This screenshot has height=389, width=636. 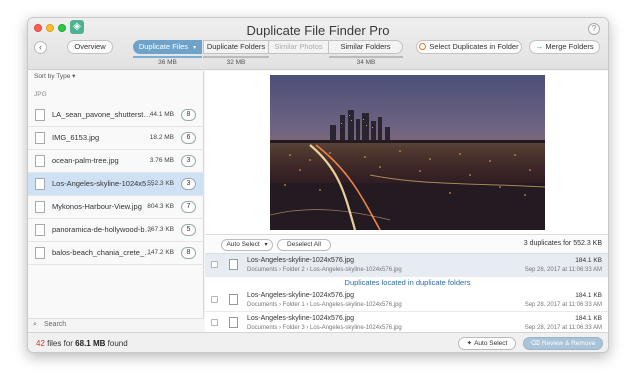 What do you see at coordinates (539, 46) in the screenshot?
I see `merge-arrow-icon: →` at bounding box center [539, 46].